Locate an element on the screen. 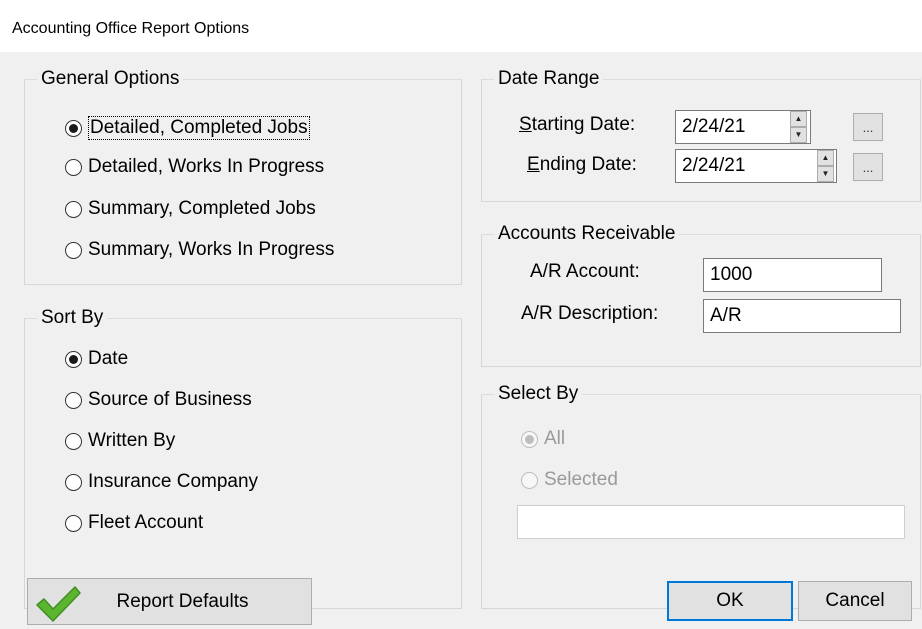 The image size is (922, 629). window-title: Accounting Office Report Options is located at coordinates (131, 28).